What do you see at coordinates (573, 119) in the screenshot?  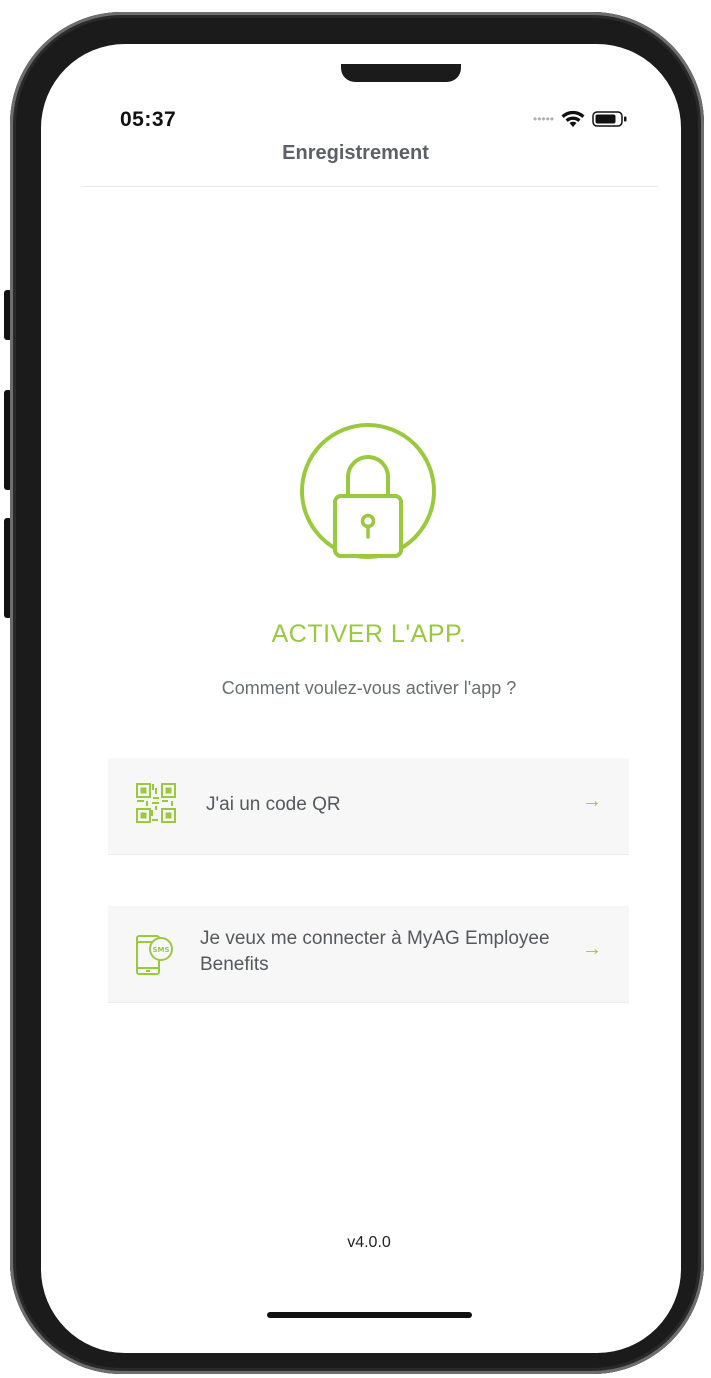 I see `wifi-icon` at bounding box center [573, 119].